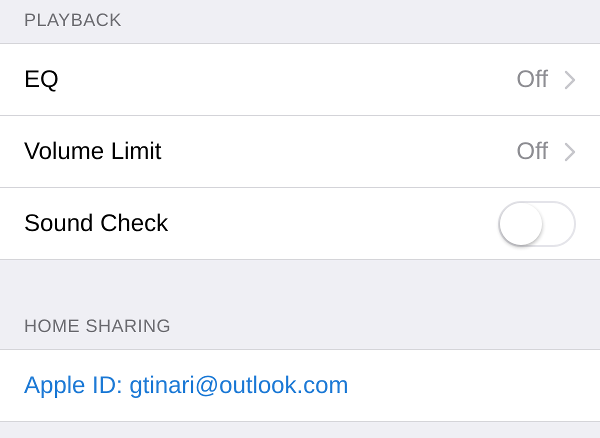 The height and width of the screenshot is (438, 600). I want to click on row-label: EQ, so click(42, 80).